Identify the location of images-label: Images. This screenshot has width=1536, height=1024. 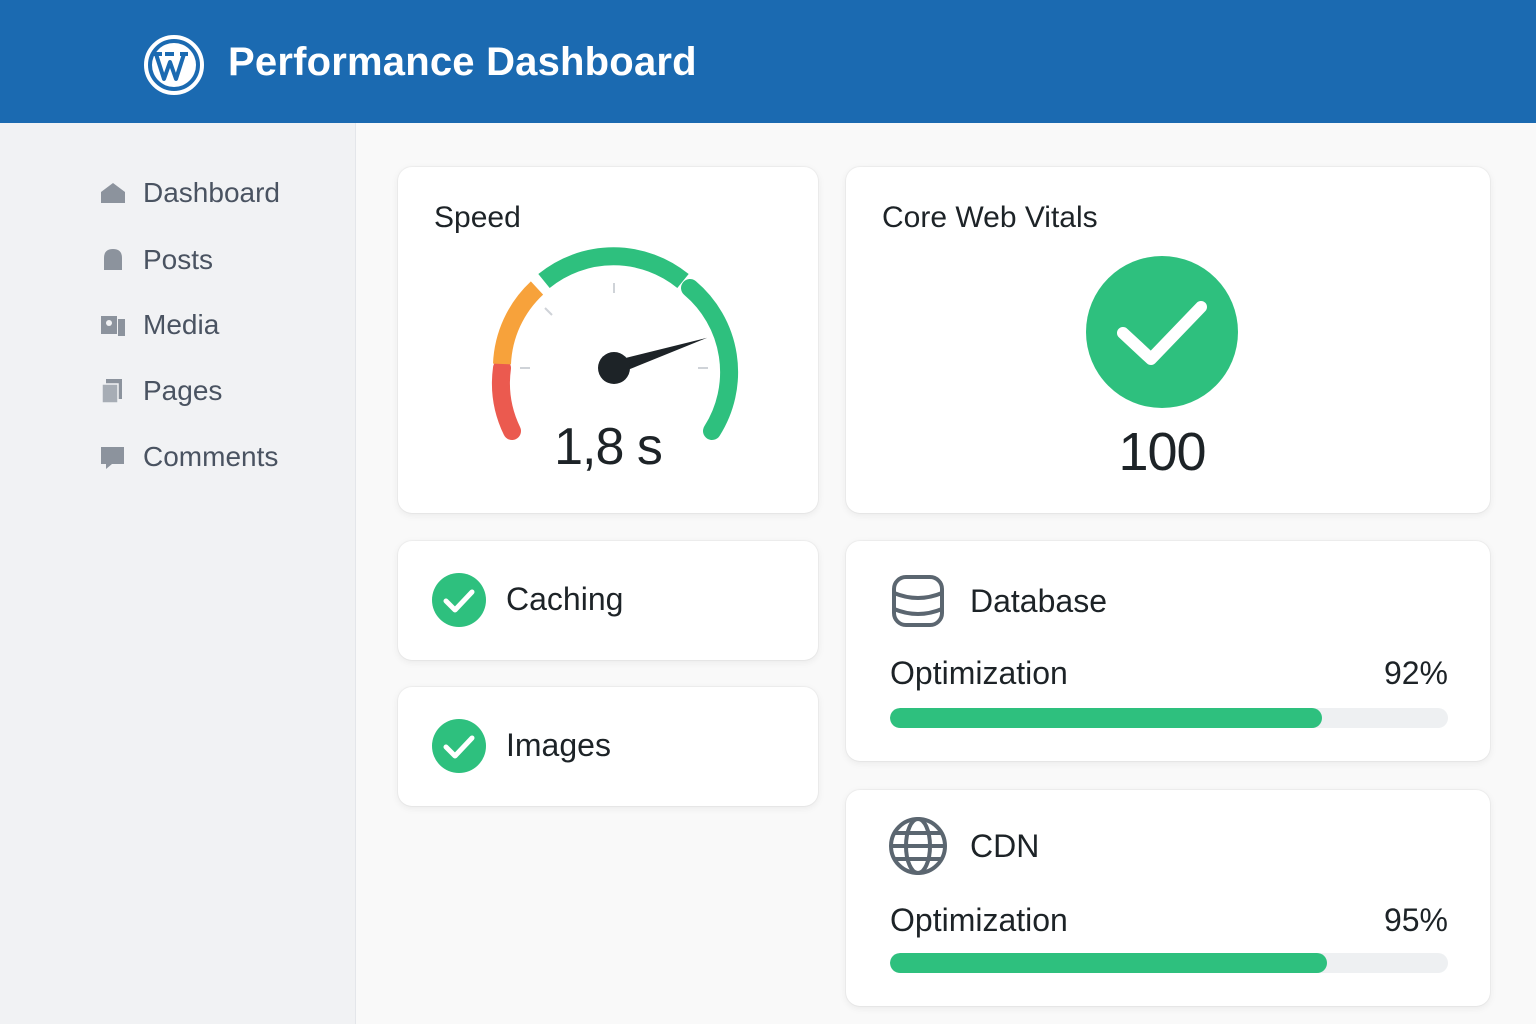
(558, 745).